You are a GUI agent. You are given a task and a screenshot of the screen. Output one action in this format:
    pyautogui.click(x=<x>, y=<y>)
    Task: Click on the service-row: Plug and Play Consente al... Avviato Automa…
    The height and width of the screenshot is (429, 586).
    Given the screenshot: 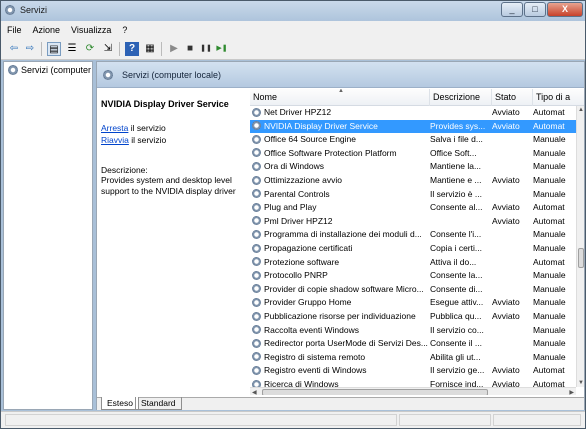 What is the action you would take?
    pyautogui.click(x=413, y=208)
    